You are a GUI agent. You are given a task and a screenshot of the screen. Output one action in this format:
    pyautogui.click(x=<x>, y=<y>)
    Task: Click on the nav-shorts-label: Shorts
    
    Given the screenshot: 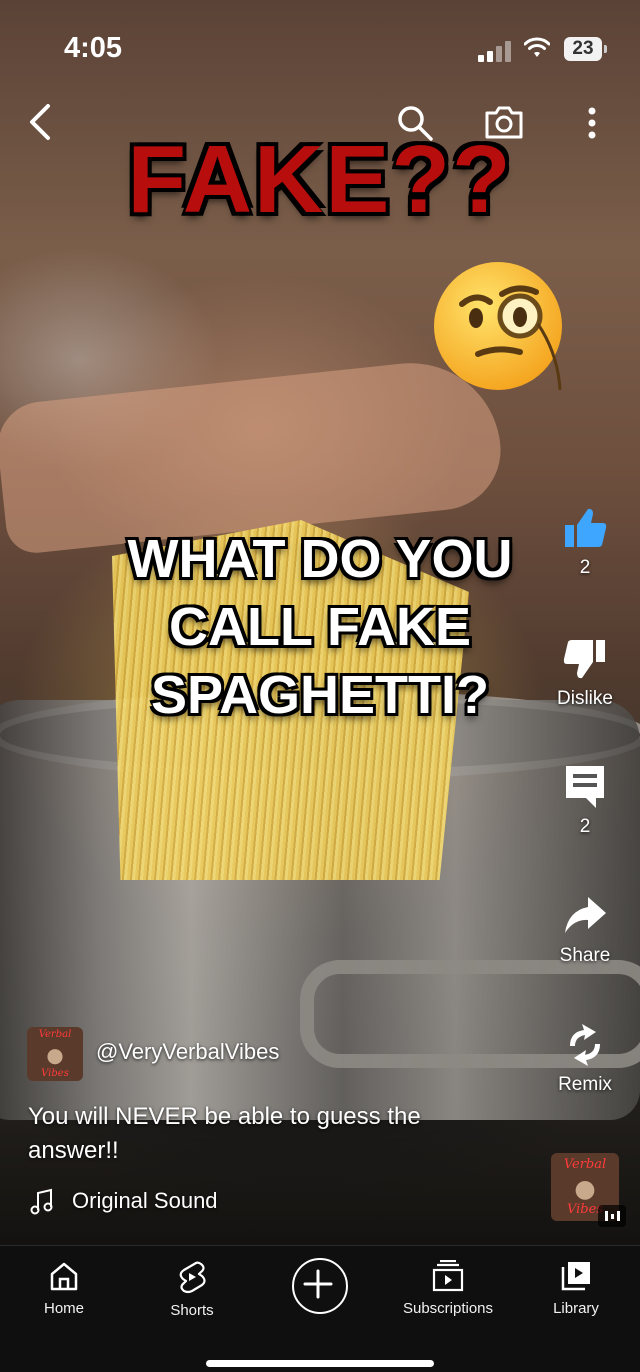 What is the action you would take?
    pyautogui.click(x=192, y=1310)
    